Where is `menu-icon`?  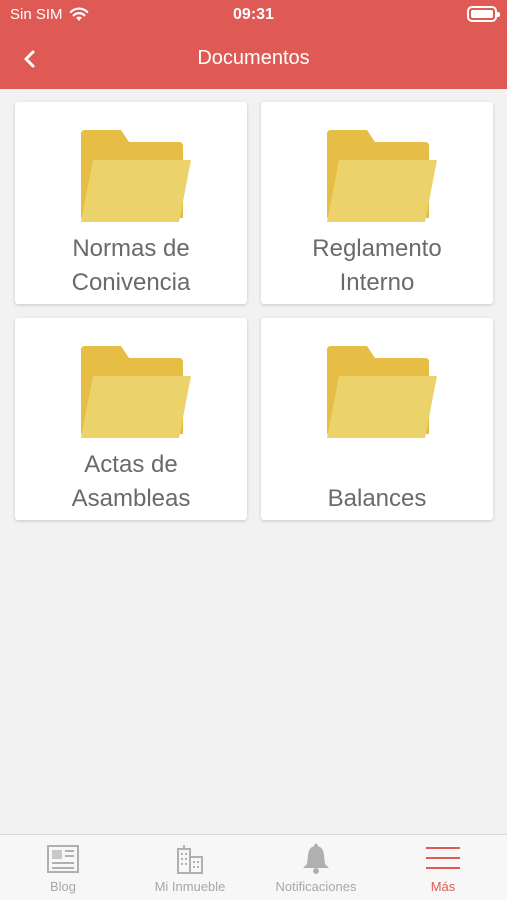 menu-icon is located at coordinates (443, 858).